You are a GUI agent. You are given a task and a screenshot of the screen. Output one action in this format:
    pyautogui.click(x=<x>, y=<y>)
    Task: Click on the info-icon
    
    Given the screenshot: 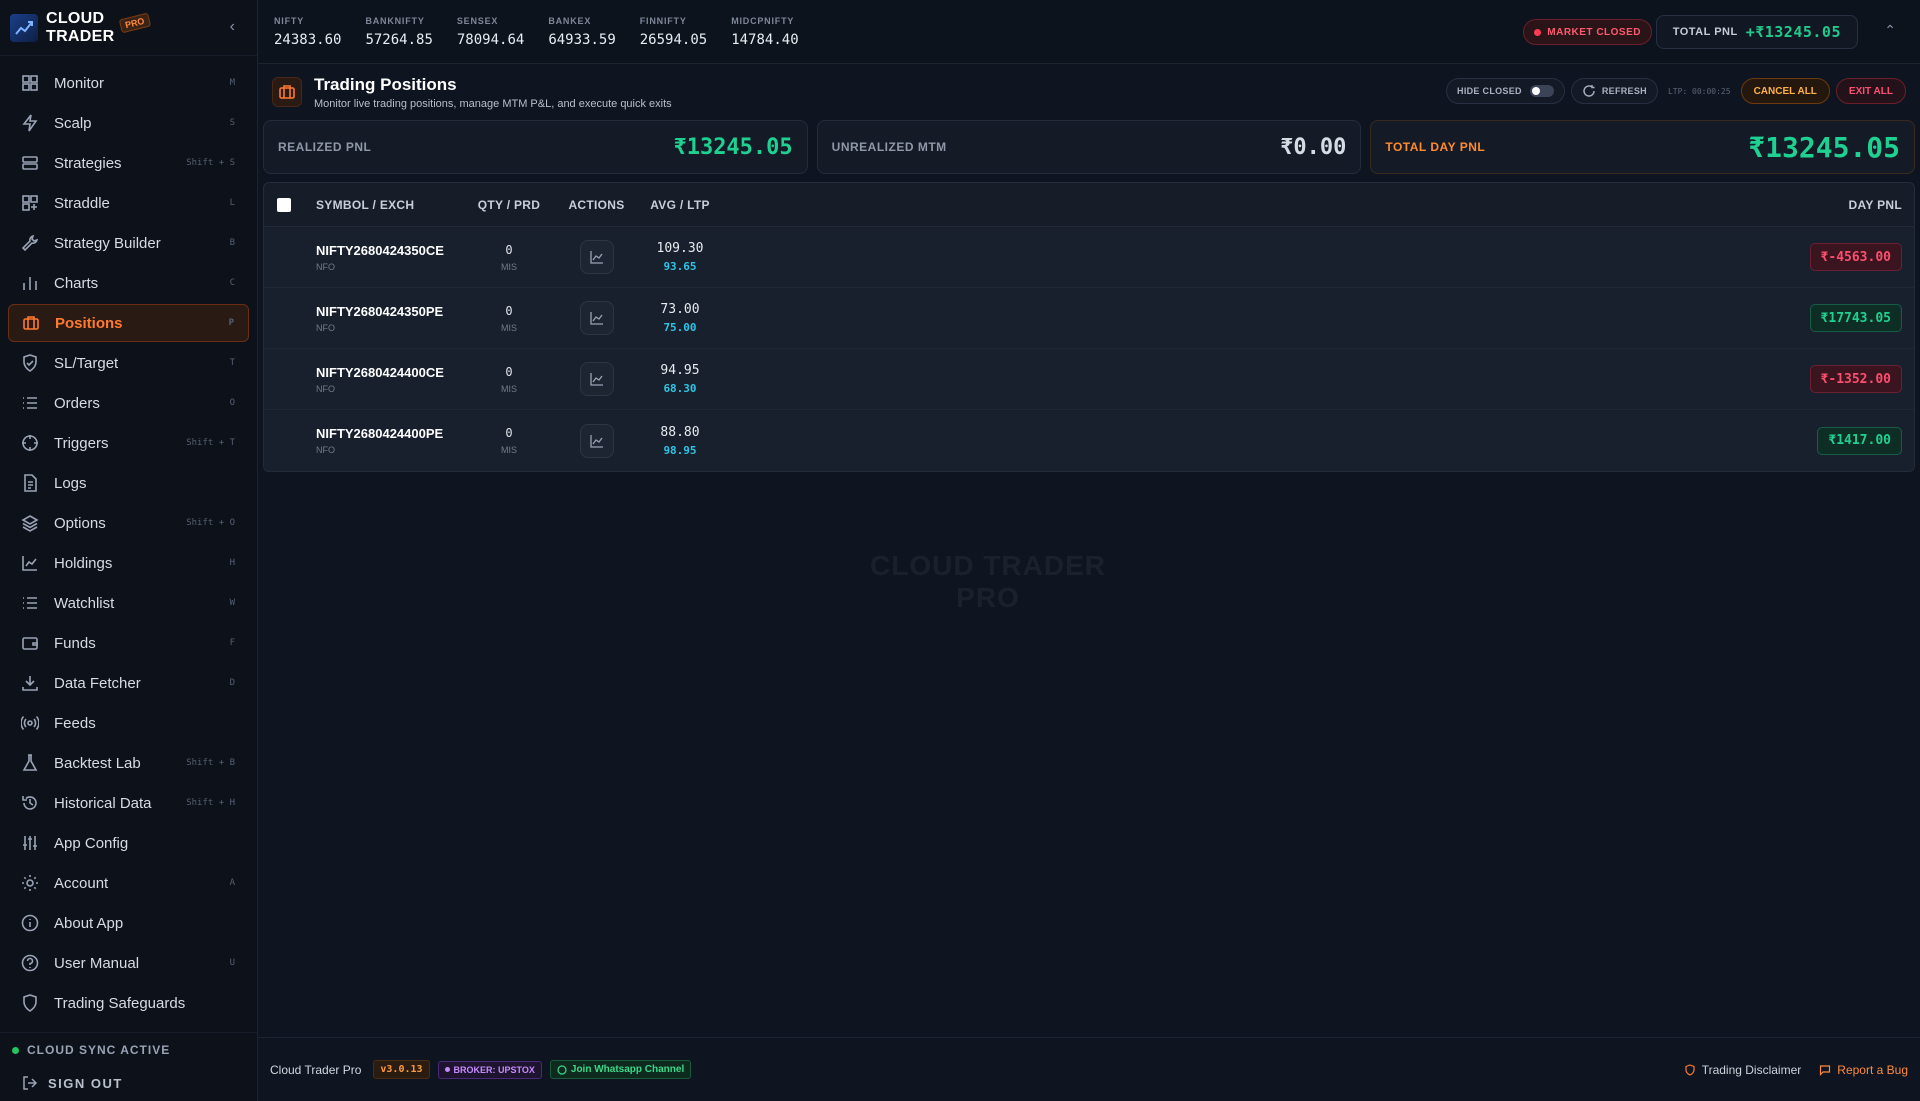 What is the action you would take?
    pyautogui.click(x=30, y=923)
    